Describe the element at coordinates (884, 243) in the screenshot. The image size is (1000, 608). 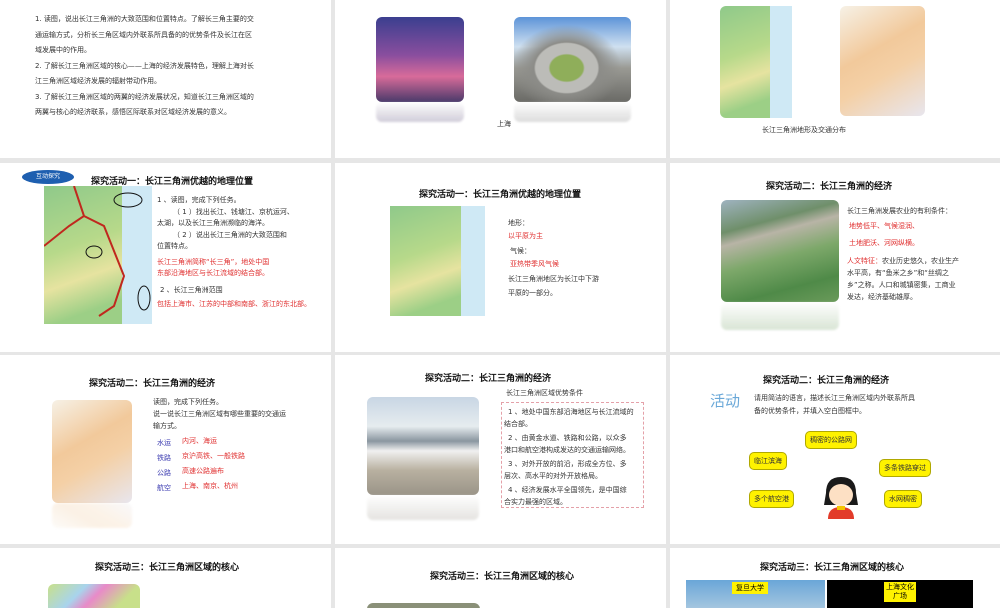
I see `condition-text: 土地肥沃、河网纵横。` at that location.